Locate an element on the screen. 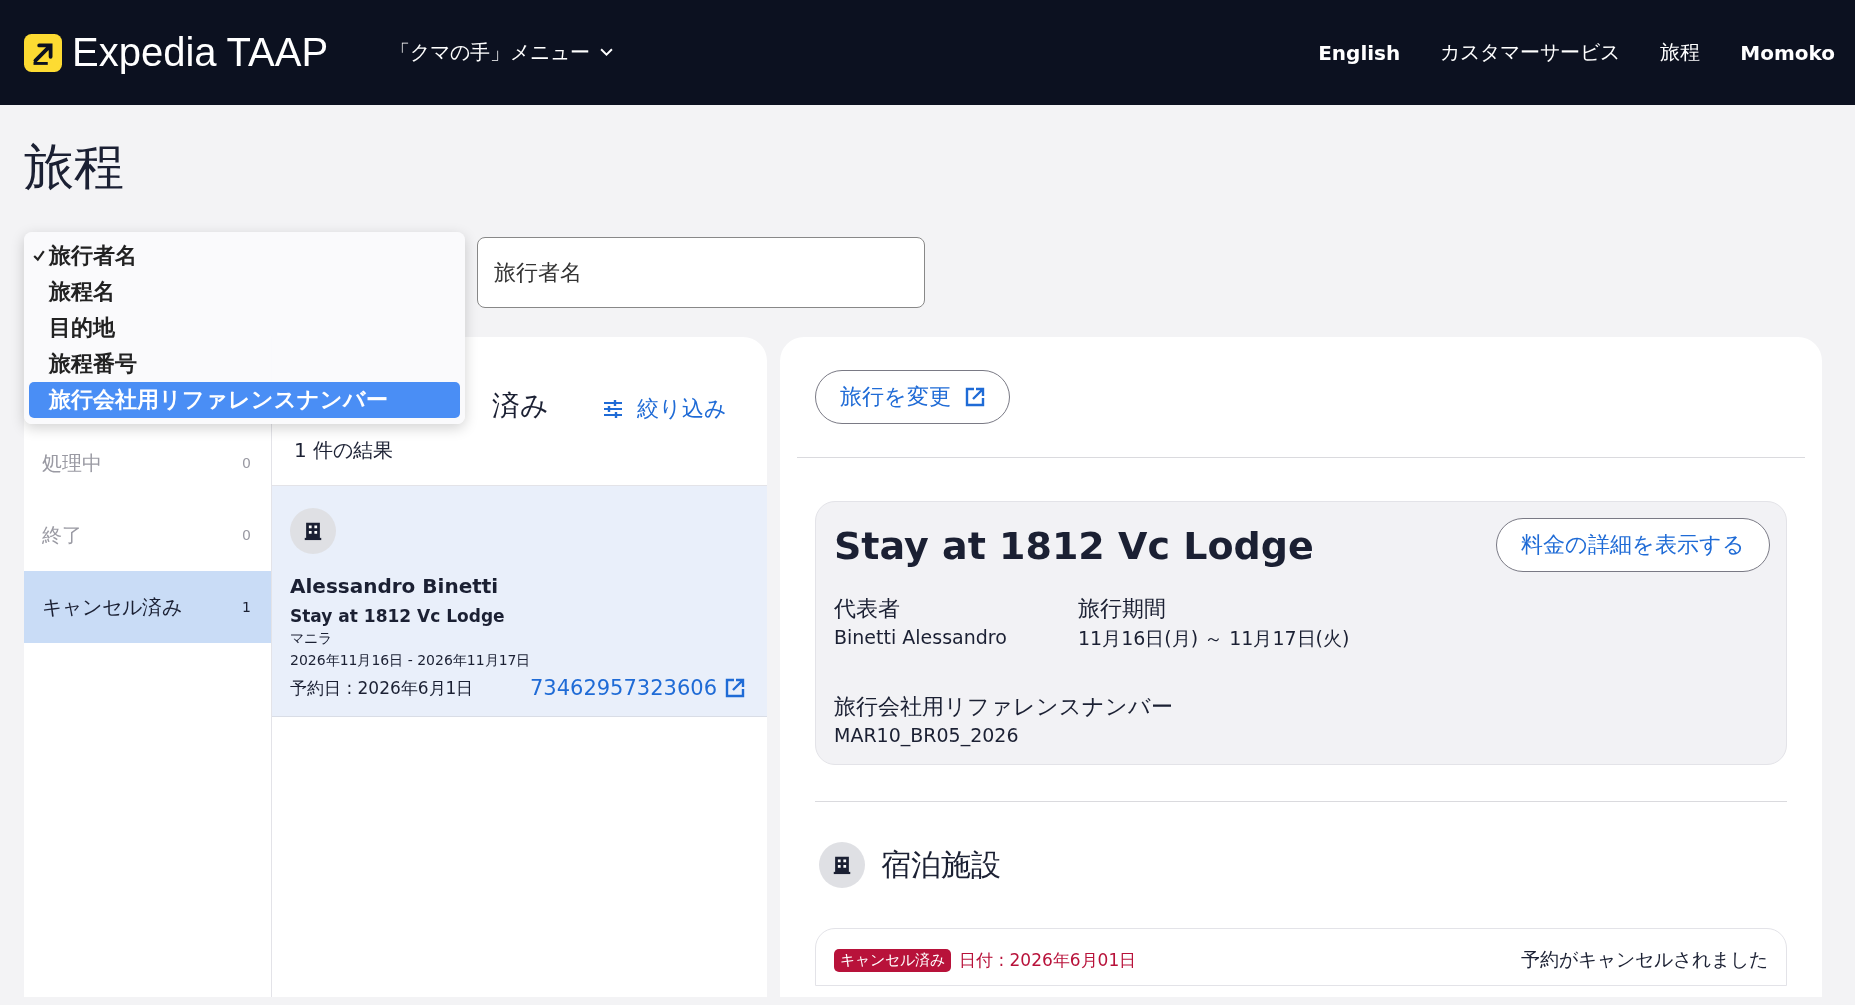  list-heading: 済み is located at coordinates (520, 406).